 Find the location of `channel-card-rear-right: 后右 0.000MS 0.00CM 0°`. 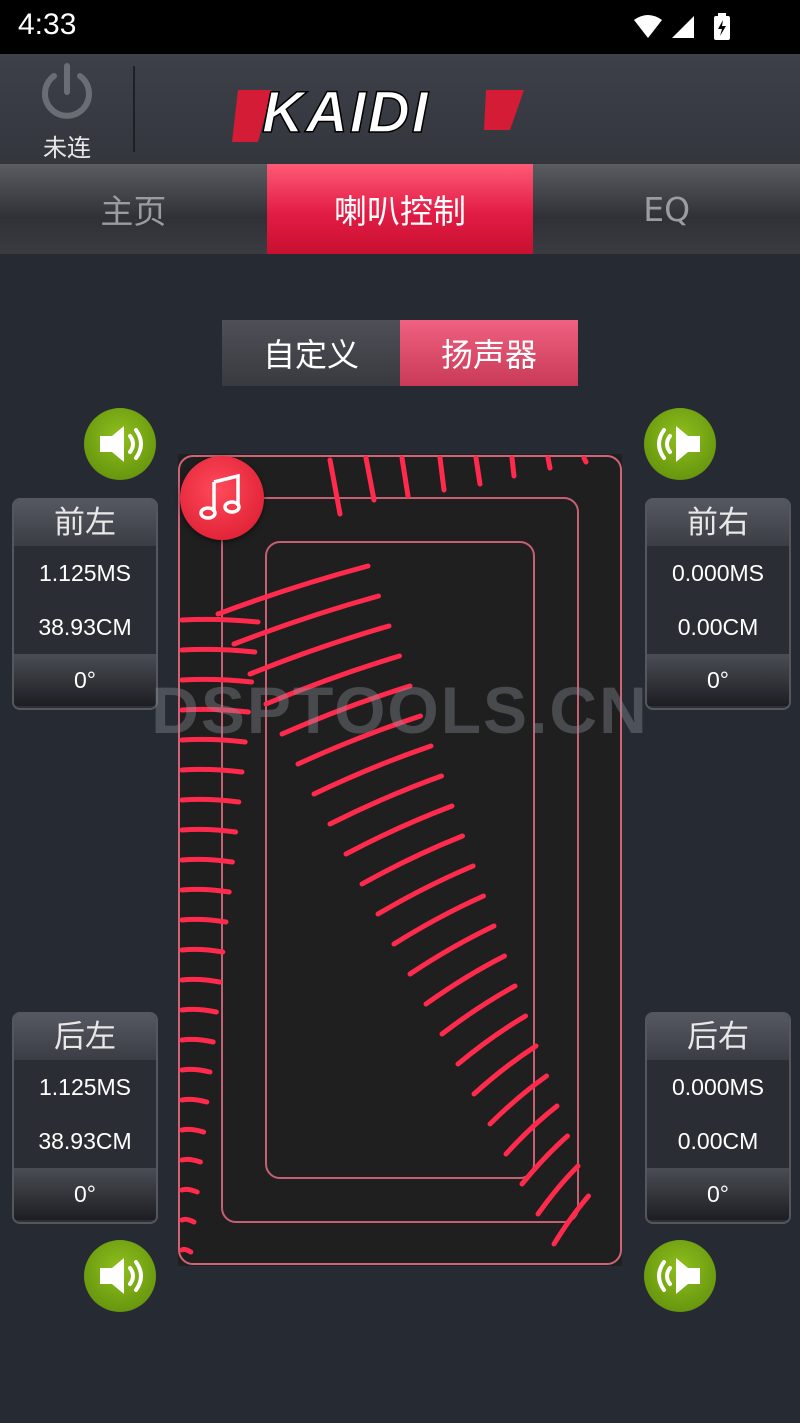

channel-card-rear-right: 后右 0.000MS 0.00CM 0° is located at coordinates (718, 1118).